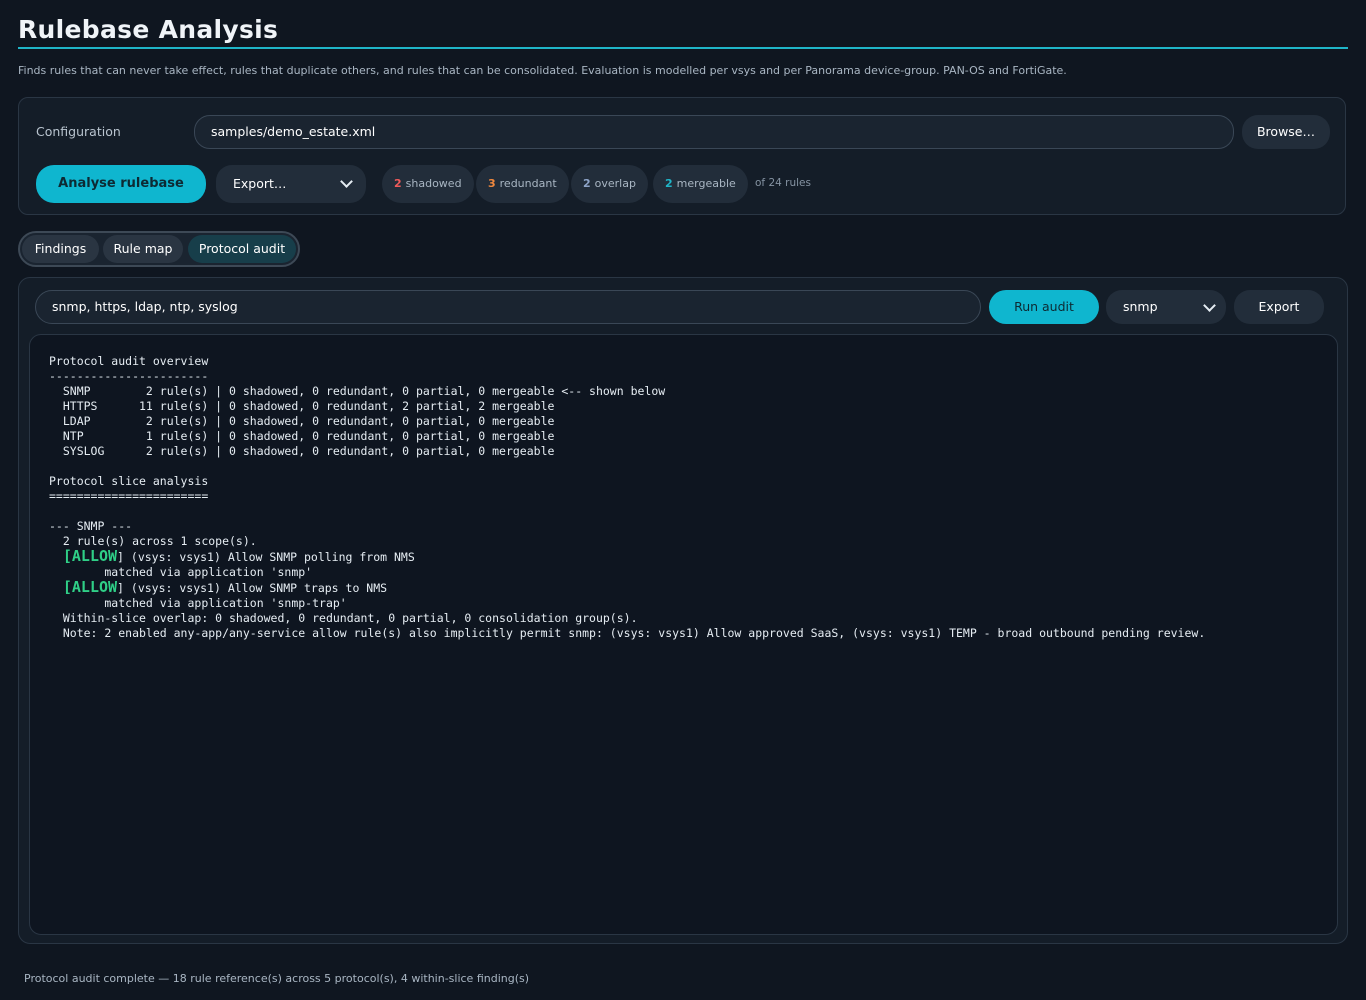 This screenshot has width=1366, height=1000. I want to click on rule-description: ] (vsys: vsys1) Allow SNMP traps to NMS, so click(252, 588).